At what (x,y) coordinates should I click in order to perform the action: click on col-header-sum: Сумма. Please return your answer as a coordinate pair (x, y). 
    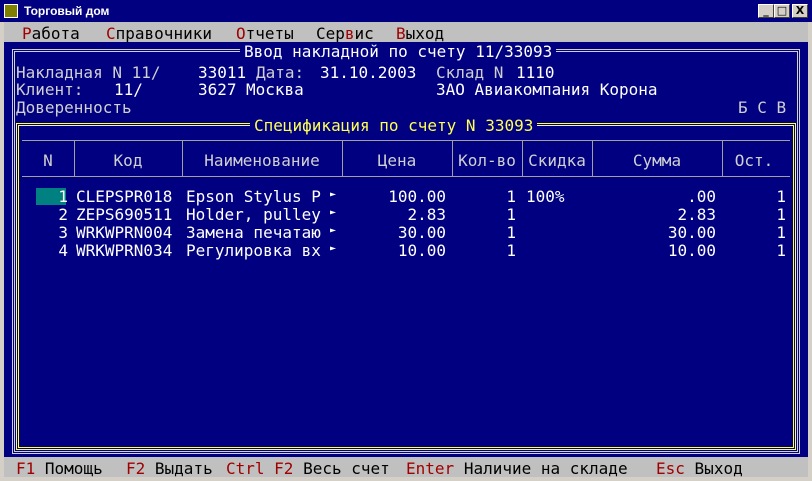
    Looking at the image, I should click on (657, 160).